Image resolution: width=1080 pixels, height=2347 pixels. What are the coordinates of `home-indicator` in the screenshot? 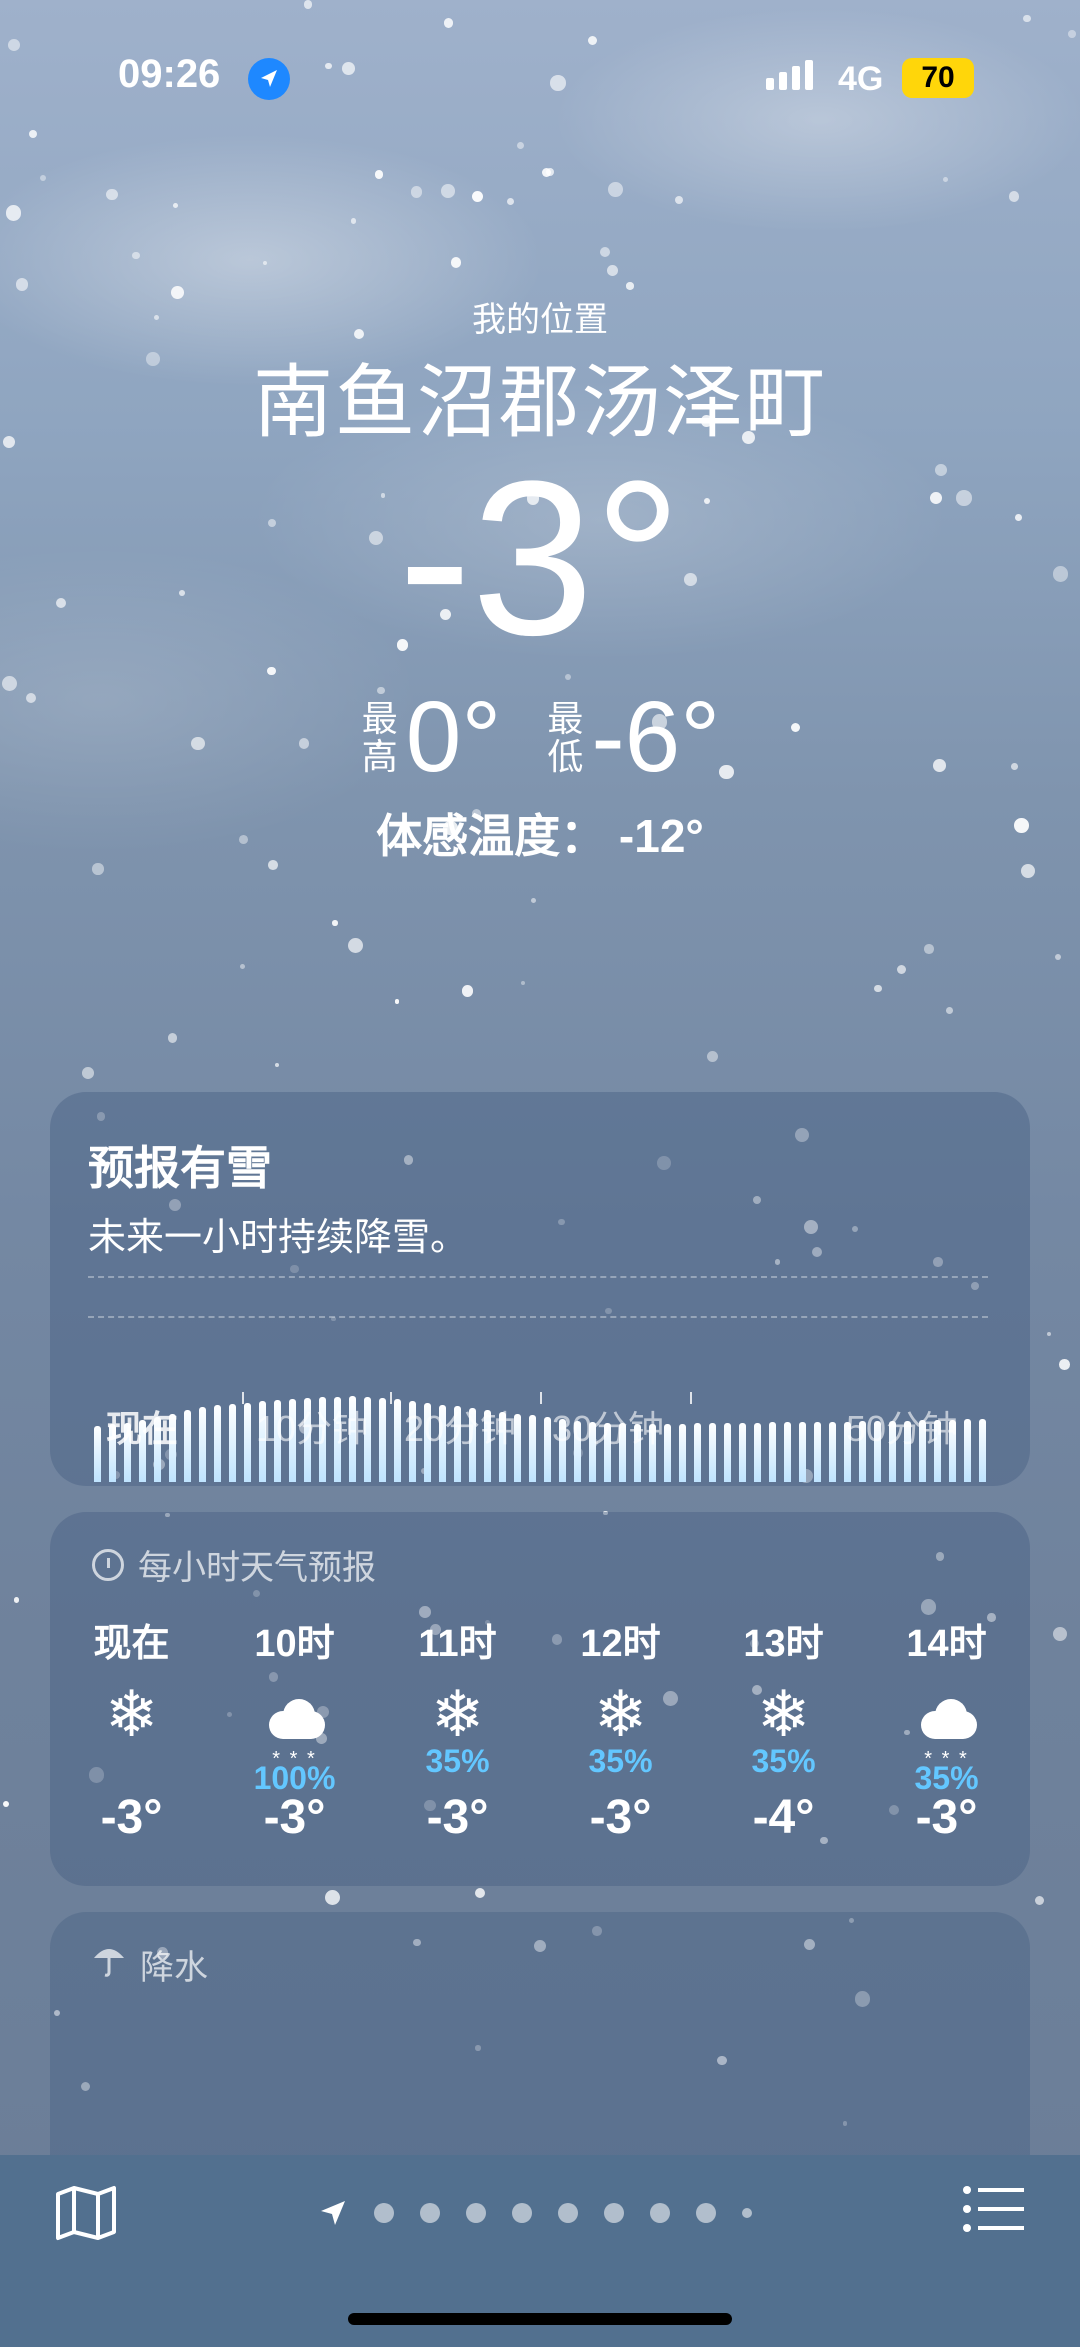 It's located at (540, 2319).